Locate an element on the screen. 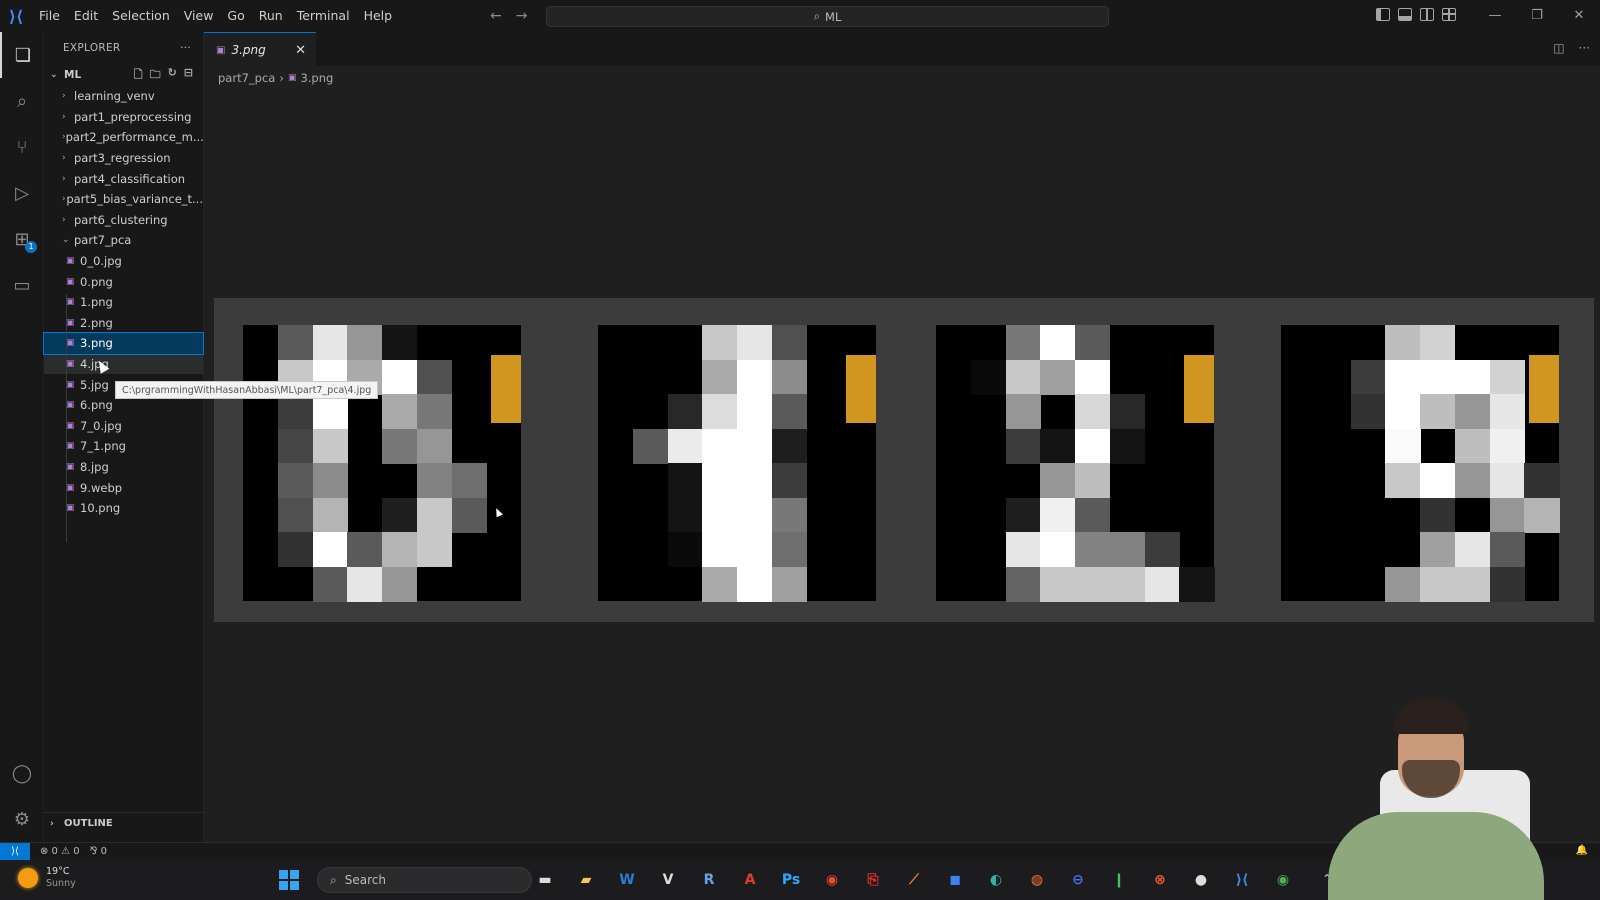 This screenshot has width=1600, height=900. menu-edit: Edit is located at coordinates (86, 16).